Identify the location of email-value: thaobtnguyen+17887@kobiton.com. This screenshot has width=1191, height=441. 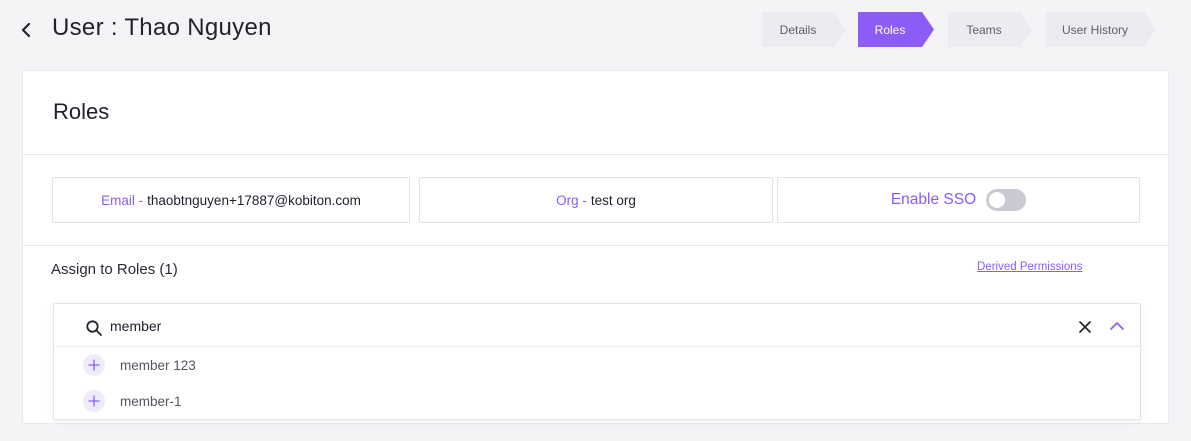
(254, 200).